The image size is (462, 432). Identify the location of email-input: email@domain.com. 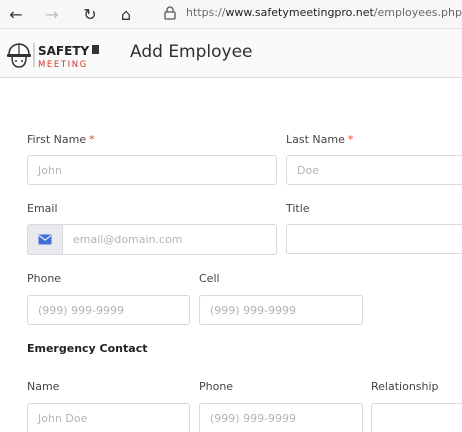
(169, 239).